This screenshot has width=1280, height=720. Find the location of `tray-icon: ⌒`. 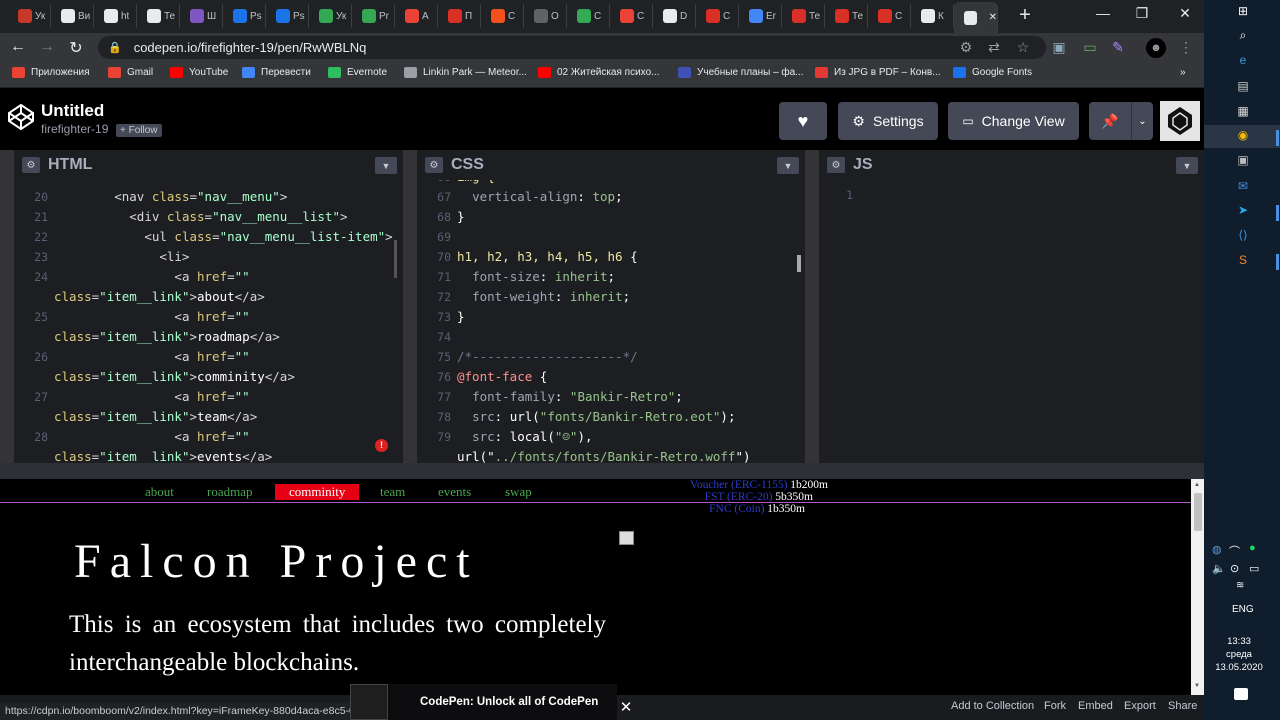

tray-icon: ⌒ is located at coordinates (1234, 551).